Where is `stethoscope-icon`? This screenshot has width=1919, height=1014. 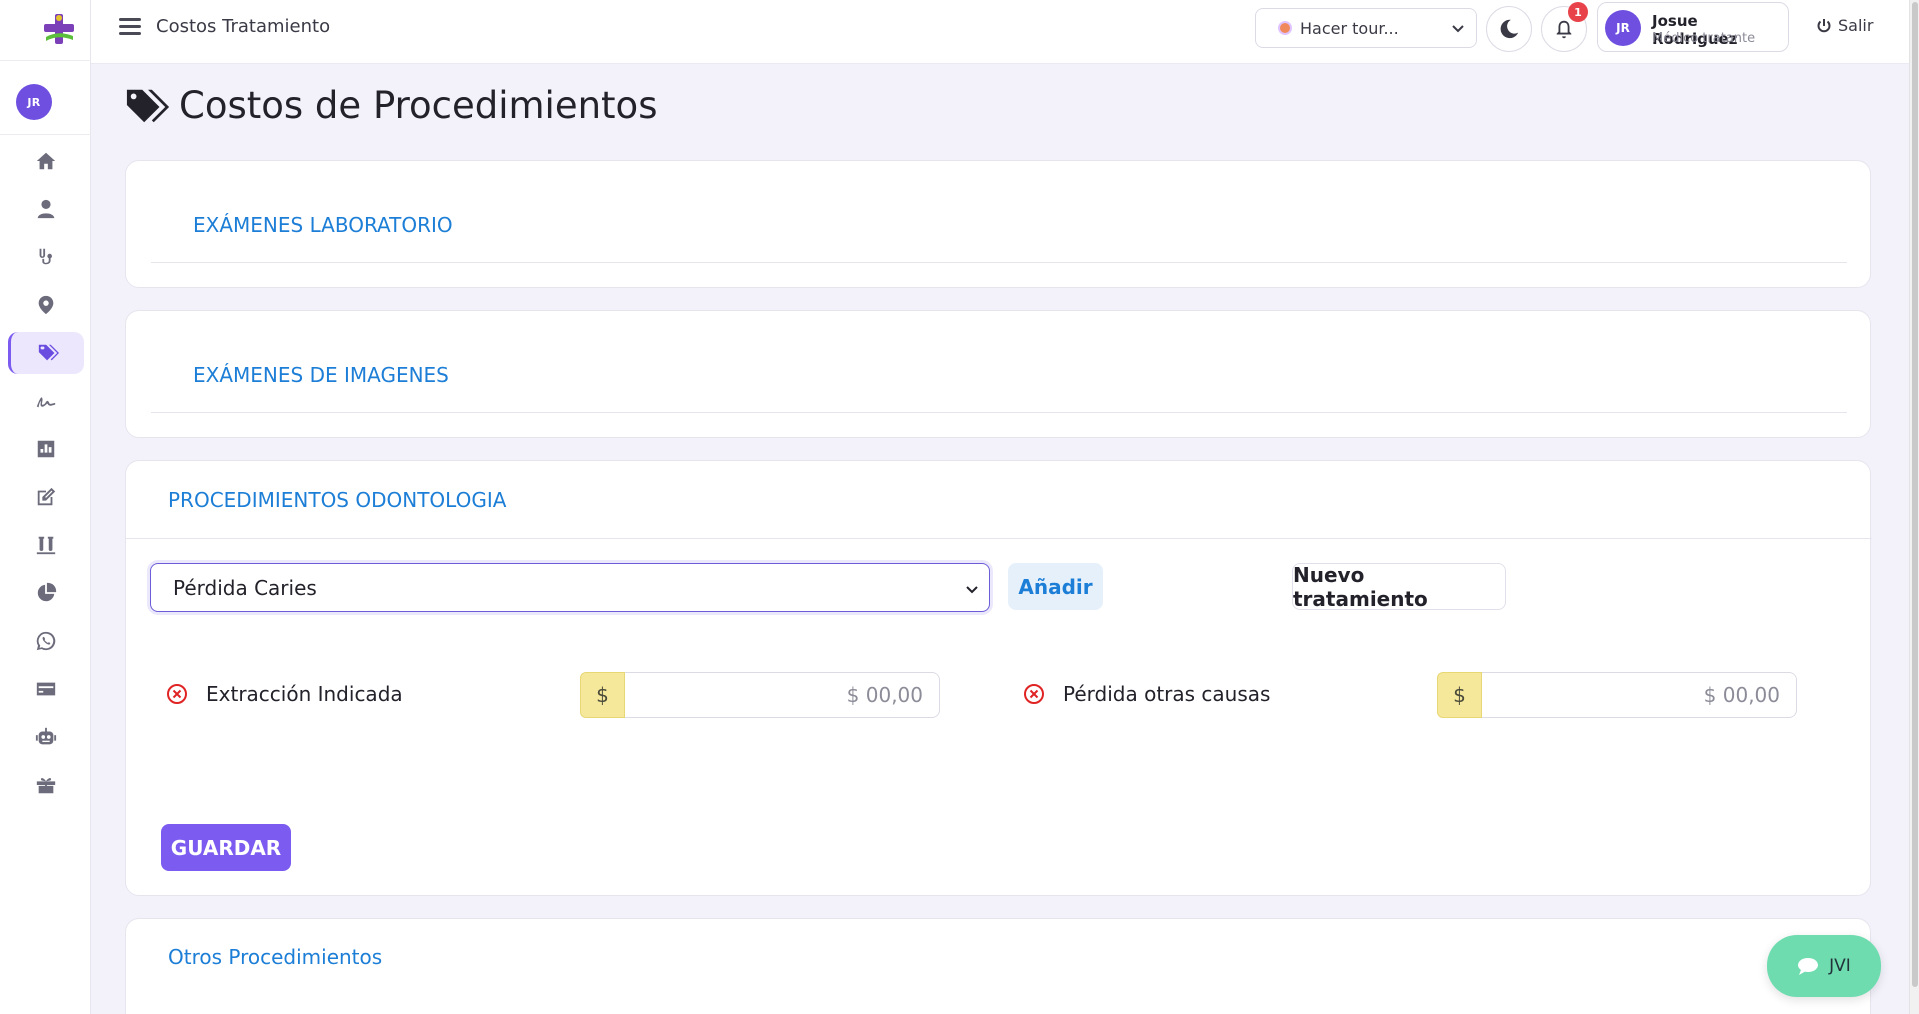
stethoscope-icon is located at coordinates (46, 257).